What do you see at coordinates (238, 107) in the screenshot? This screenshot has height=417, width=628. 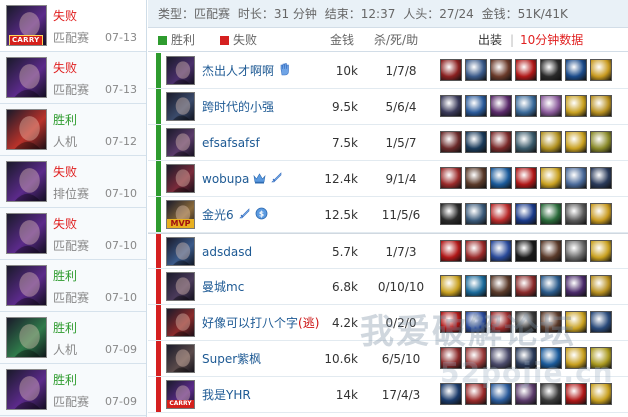 I see `player-name: 跨时代的小强` at bounding box center [238, 107].